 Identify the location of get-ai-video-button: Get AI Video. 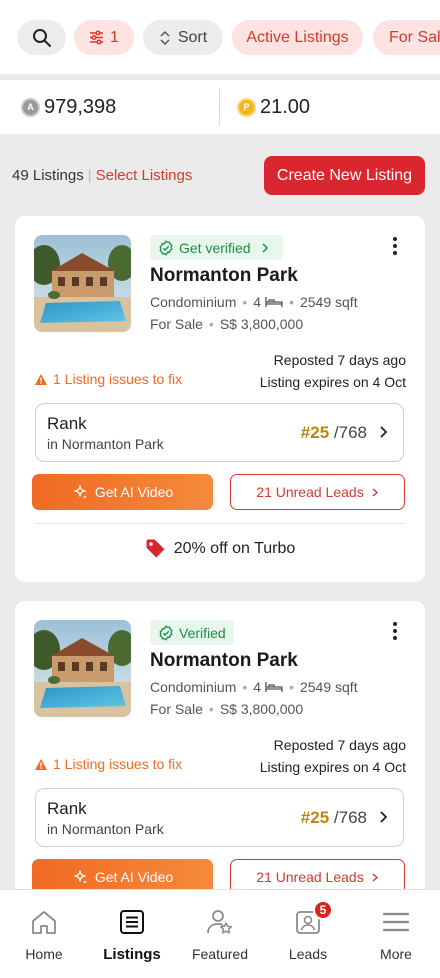
(122, 492).